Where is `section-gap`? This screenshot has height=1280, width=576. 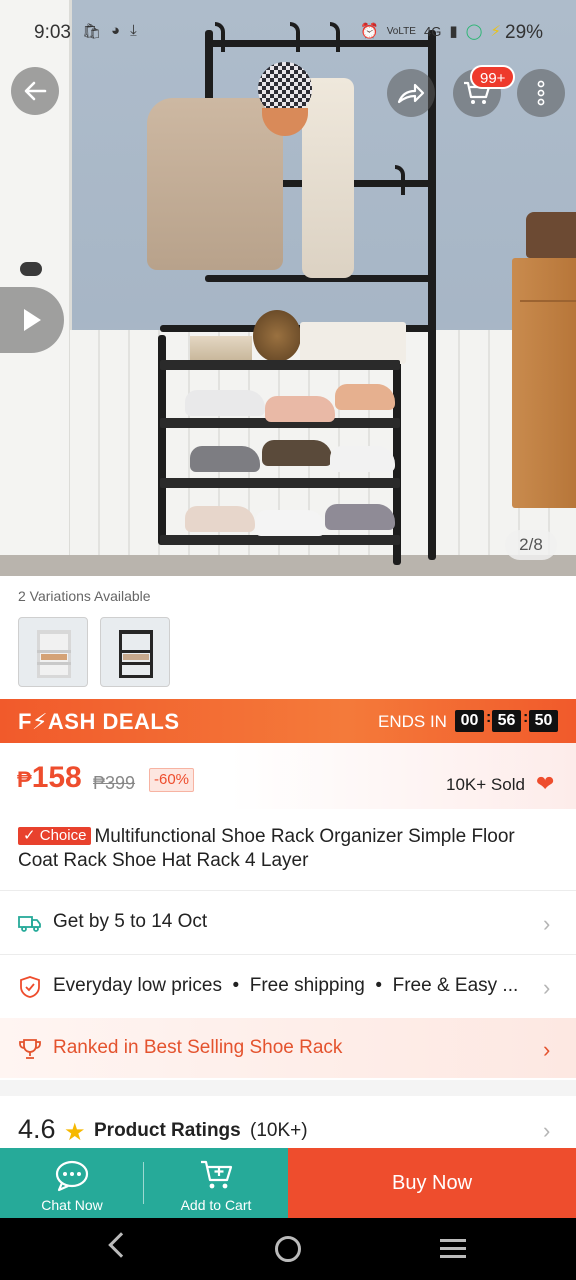
section-gap is located at coordinates (288, 1088).